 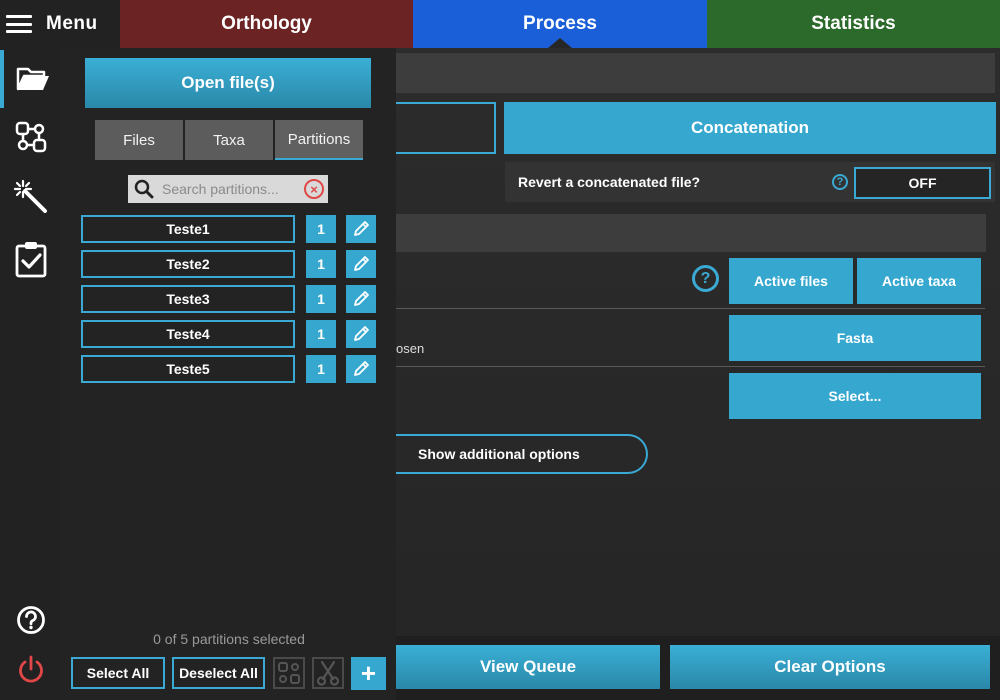 What do you see at coordinates (528, 667) in the screenshot?
I see `view-queue-button: View Queue` at bounding box center [528, 667].